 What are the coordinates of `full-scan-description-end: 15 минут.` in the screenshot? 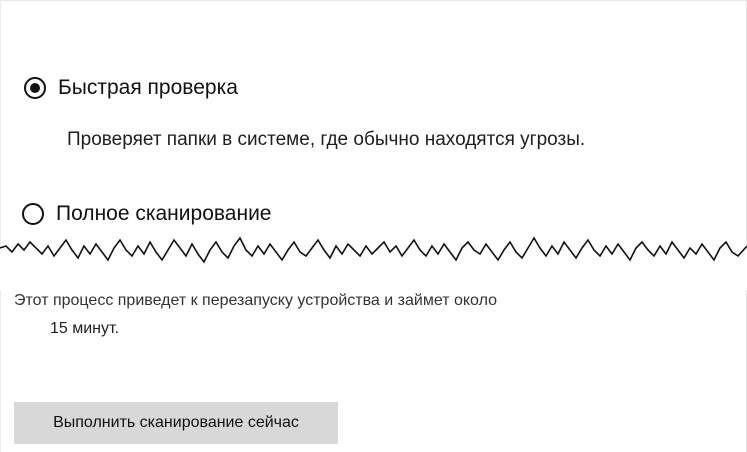 It's located at (85, 328).